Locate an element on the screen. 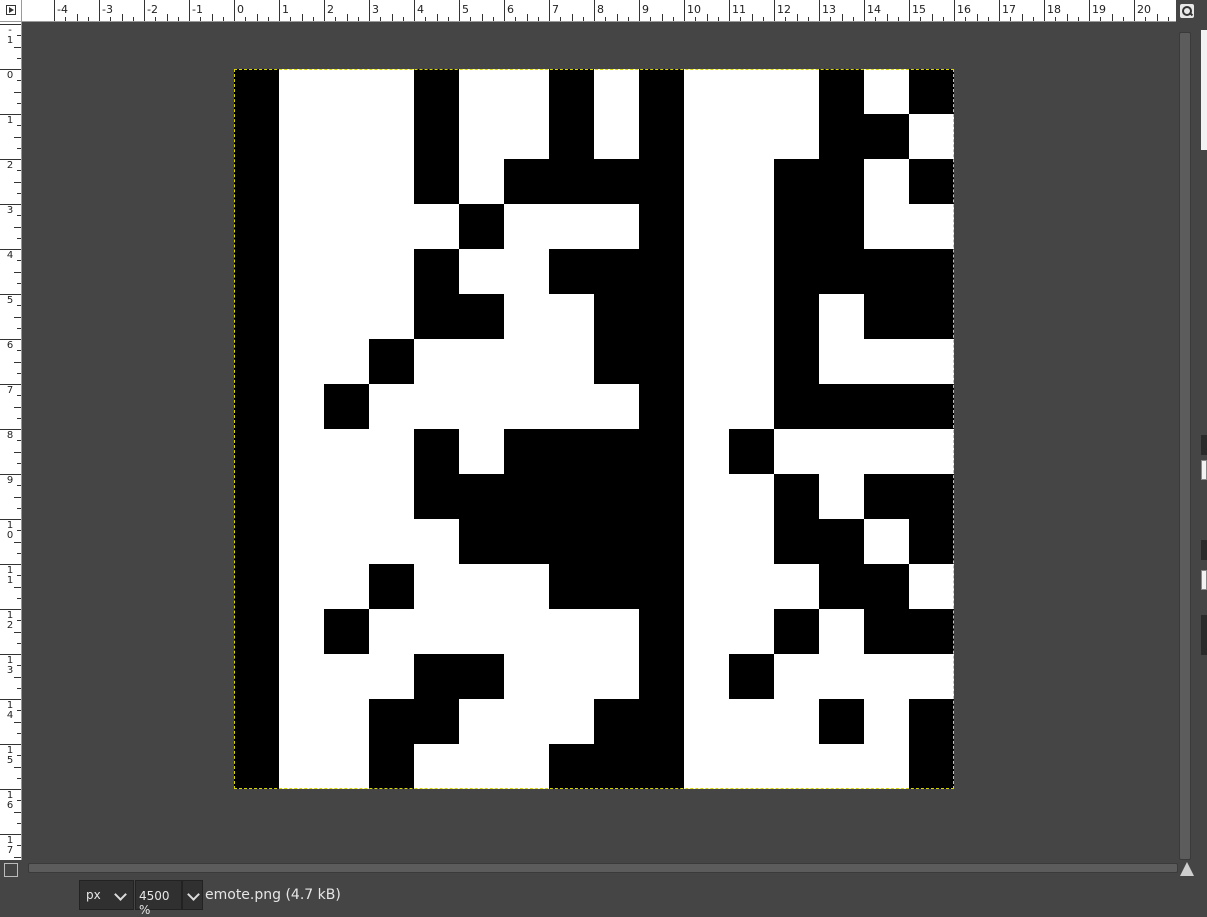 The height and width of the screenshot is (917, 1207). vertical-scrollbar-thumb is located at coordinates (1185, 446).